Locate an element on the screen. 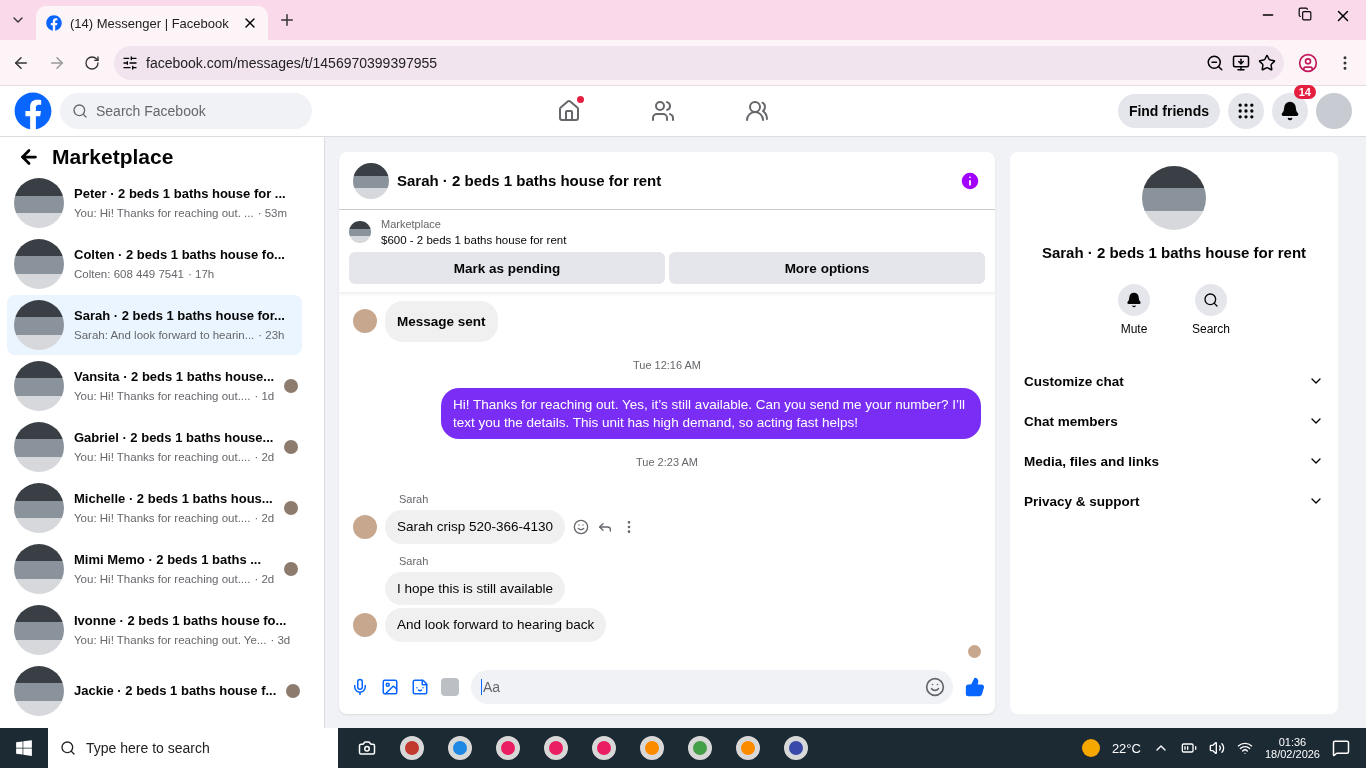 This screenshot has width=1366, height=768. conversation-item: Mimi Memo · 2 beds 1 baths ... You: Hi! Thanks for reaching out.... · 2d is located at coordinates (154, 569).